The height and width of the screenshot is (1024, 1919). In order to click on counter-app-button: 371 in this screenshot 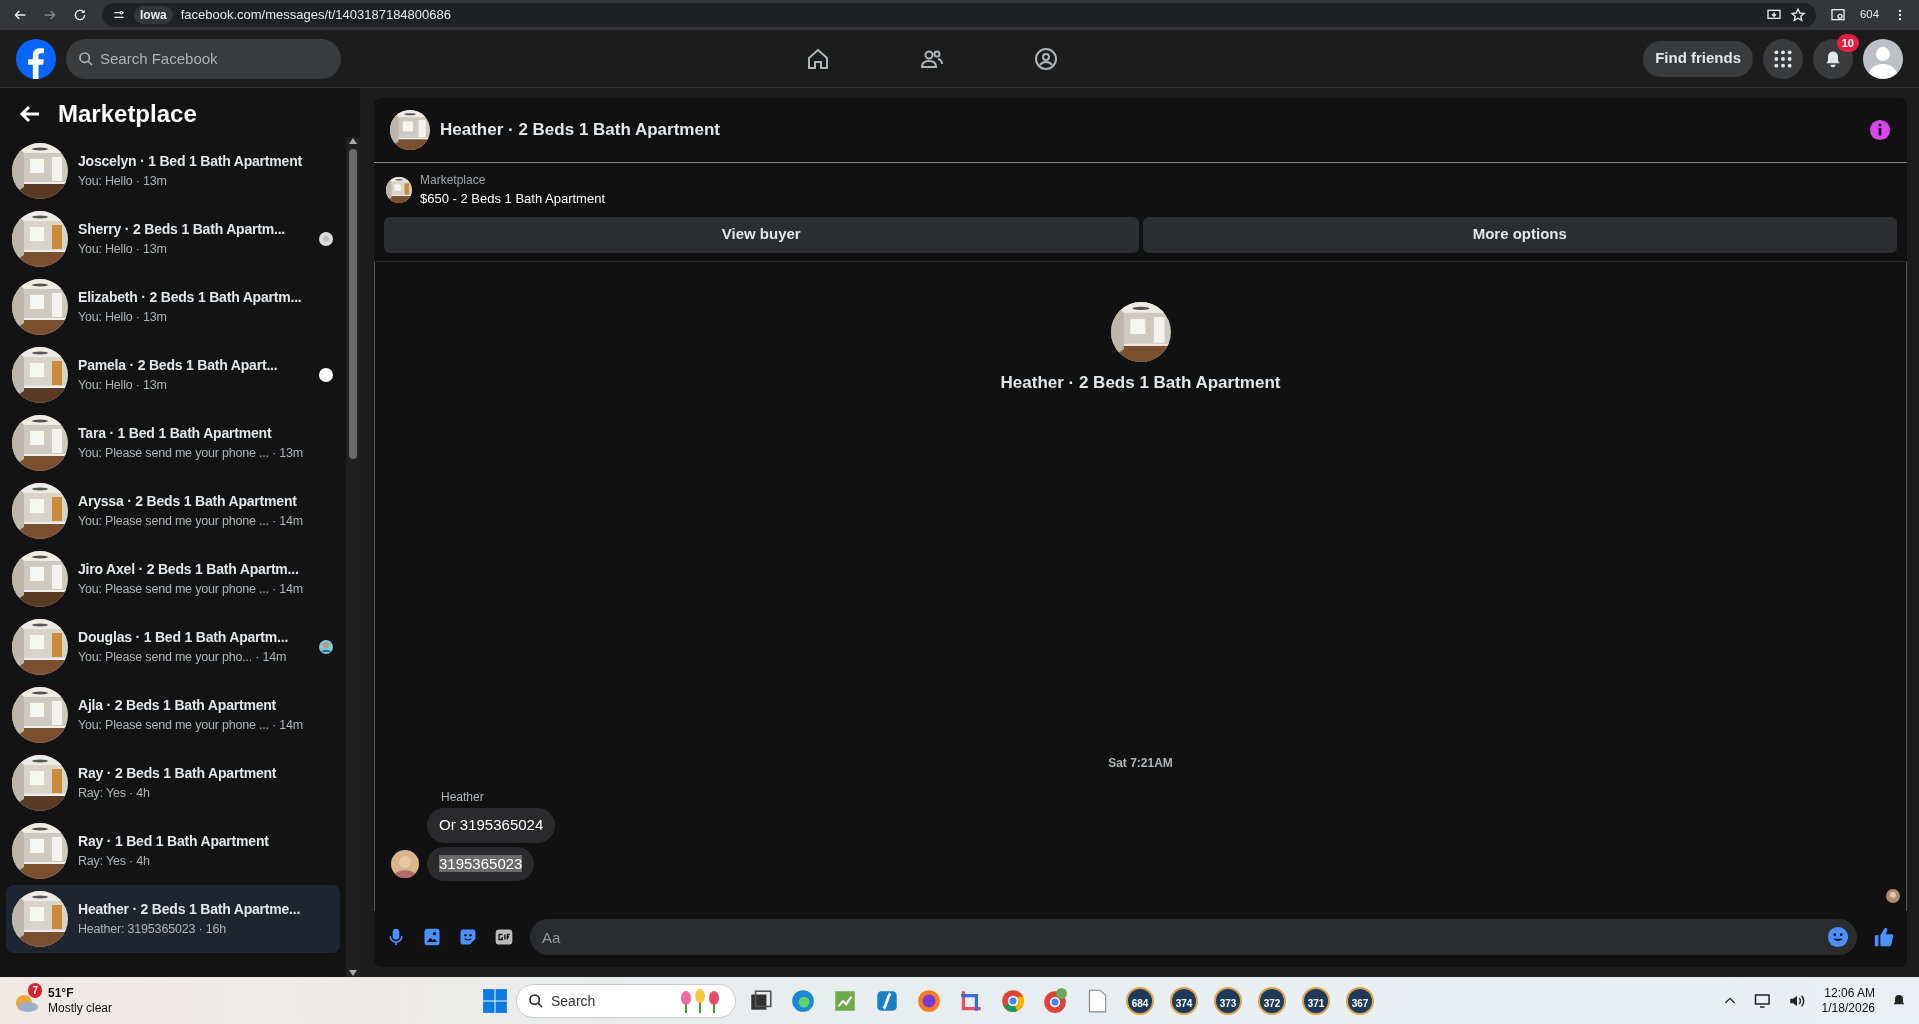, I will do `click(1316, 1000)`.